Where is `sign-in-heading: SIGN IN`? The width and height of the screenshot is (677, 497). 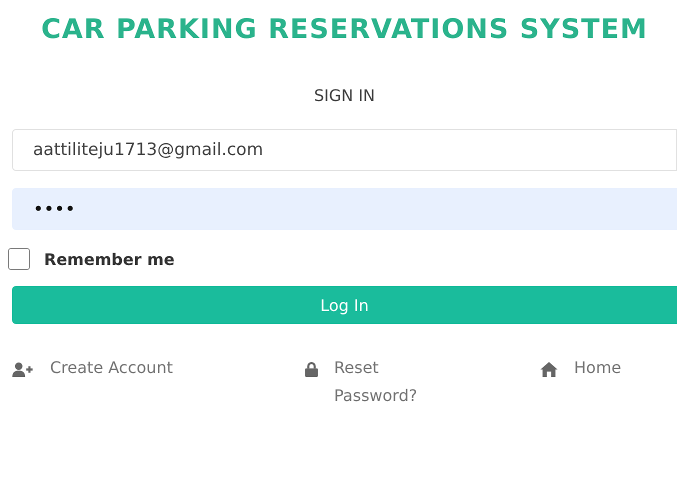
sign-in-heading: SIGN IN is located at coordinates (344, 95).